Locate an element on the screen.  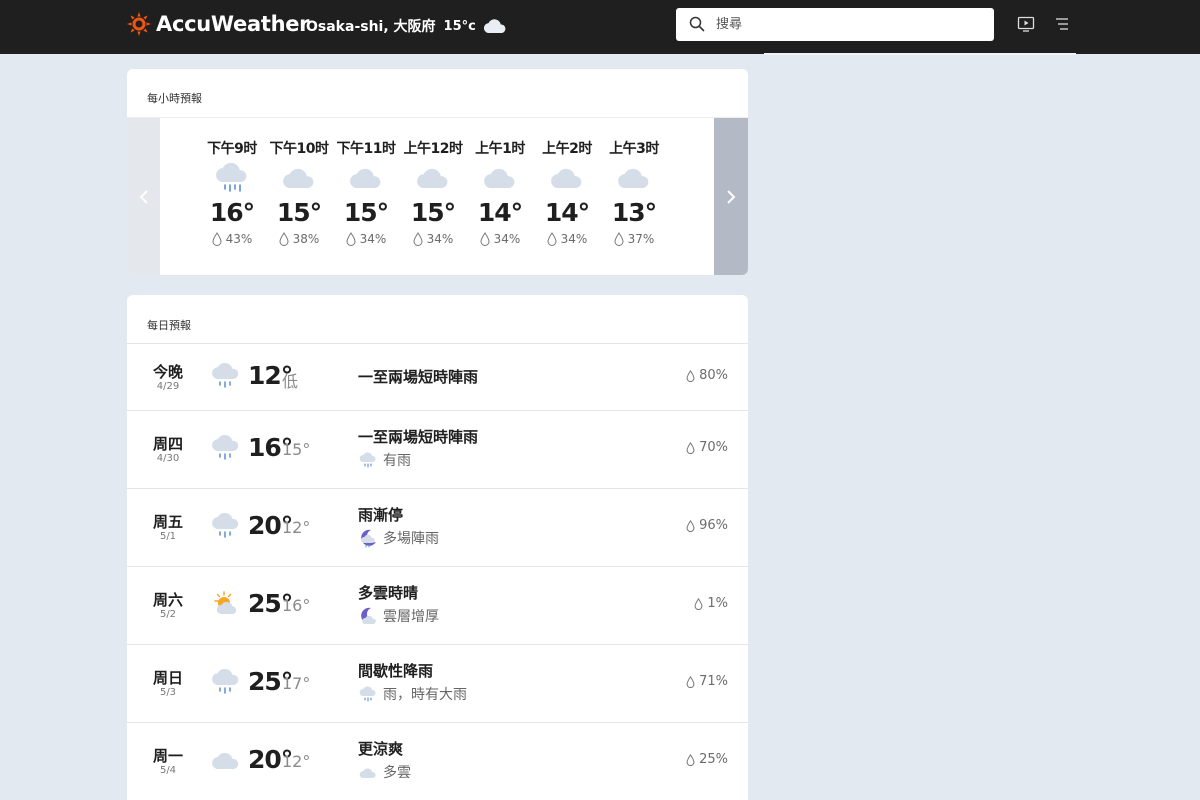
hour-time: 下午9时 is located at coordinates (232, 149).